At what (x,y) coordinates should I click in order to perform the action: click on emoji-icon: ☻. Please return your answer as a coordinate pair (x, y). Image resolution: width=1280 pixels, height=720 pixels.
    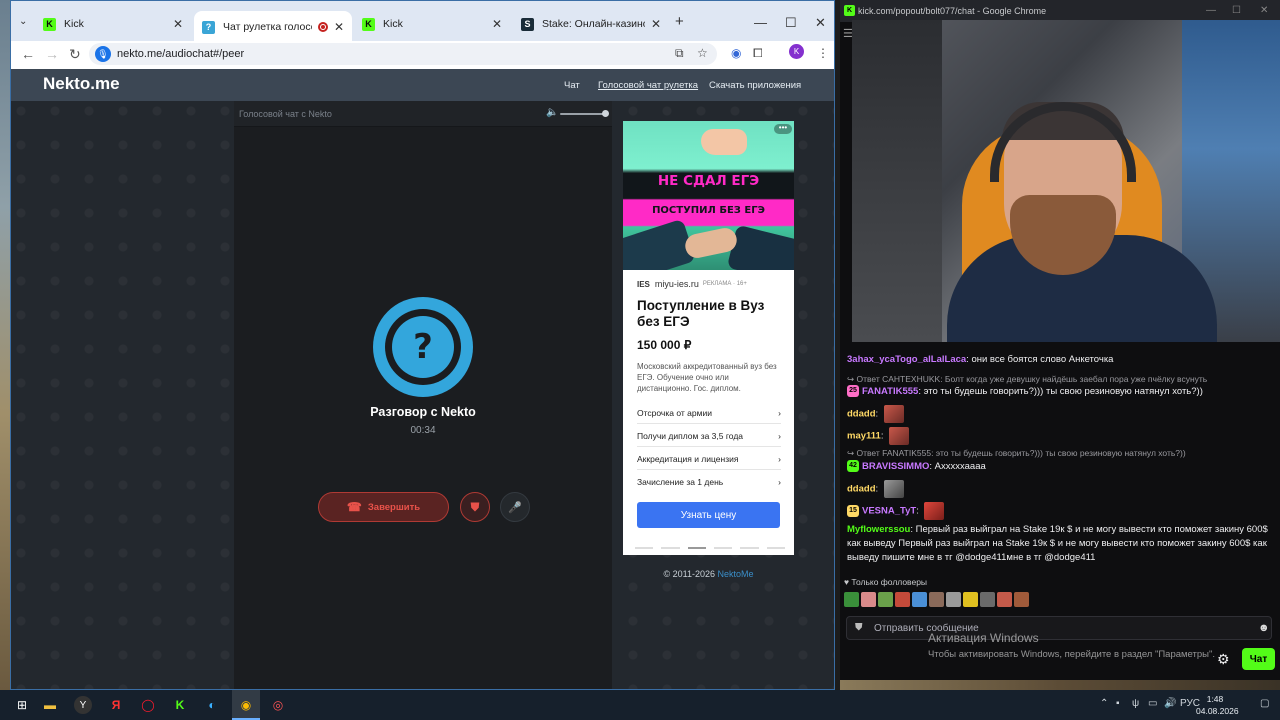
    Looking at the image, I should click on (1264, 628).